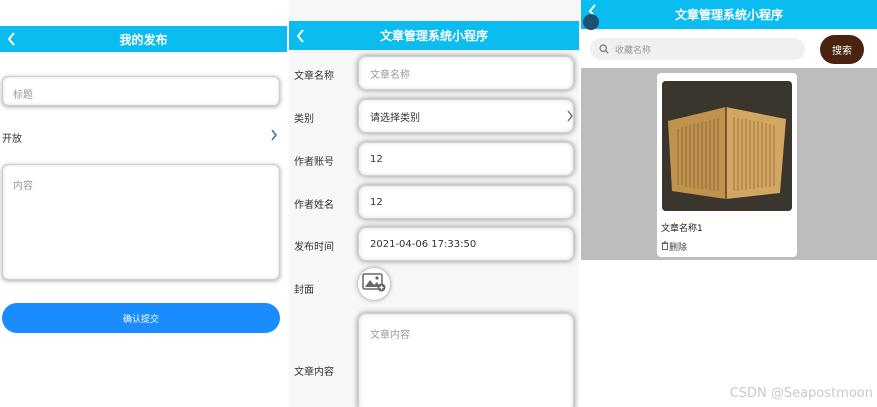 This screenshot has width=877, height=407. Describe the element at coordinates (304, 290) in the screenshot. I see `field-label-cover: 封面` at that location.